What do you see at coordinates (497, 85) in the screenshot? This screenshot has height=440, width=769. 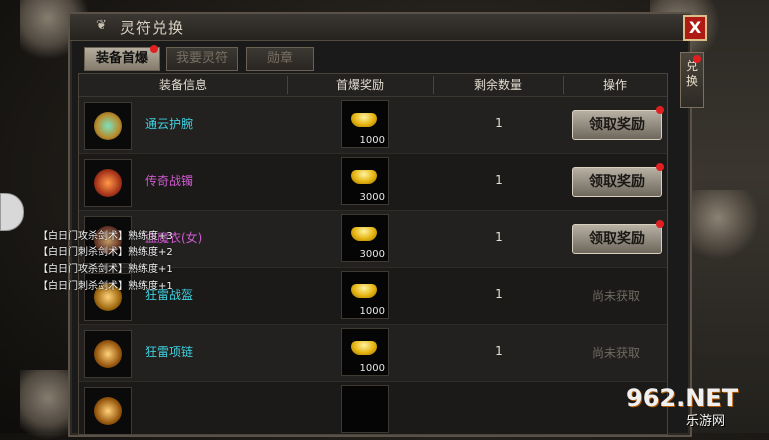 I see `header-remaining: 剩余数量` at bounding box center [497, 85].